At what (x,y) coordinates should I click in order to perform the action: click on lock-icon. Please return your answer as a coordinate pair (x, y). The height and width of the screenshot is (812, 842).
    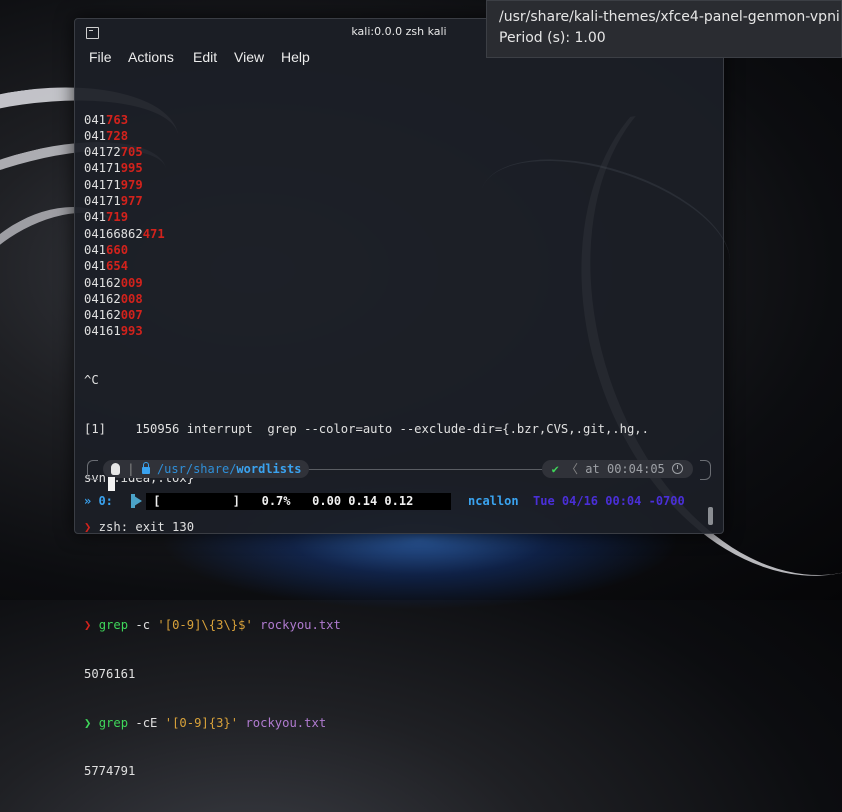
    Looking at the image, I should click on (145, 468).